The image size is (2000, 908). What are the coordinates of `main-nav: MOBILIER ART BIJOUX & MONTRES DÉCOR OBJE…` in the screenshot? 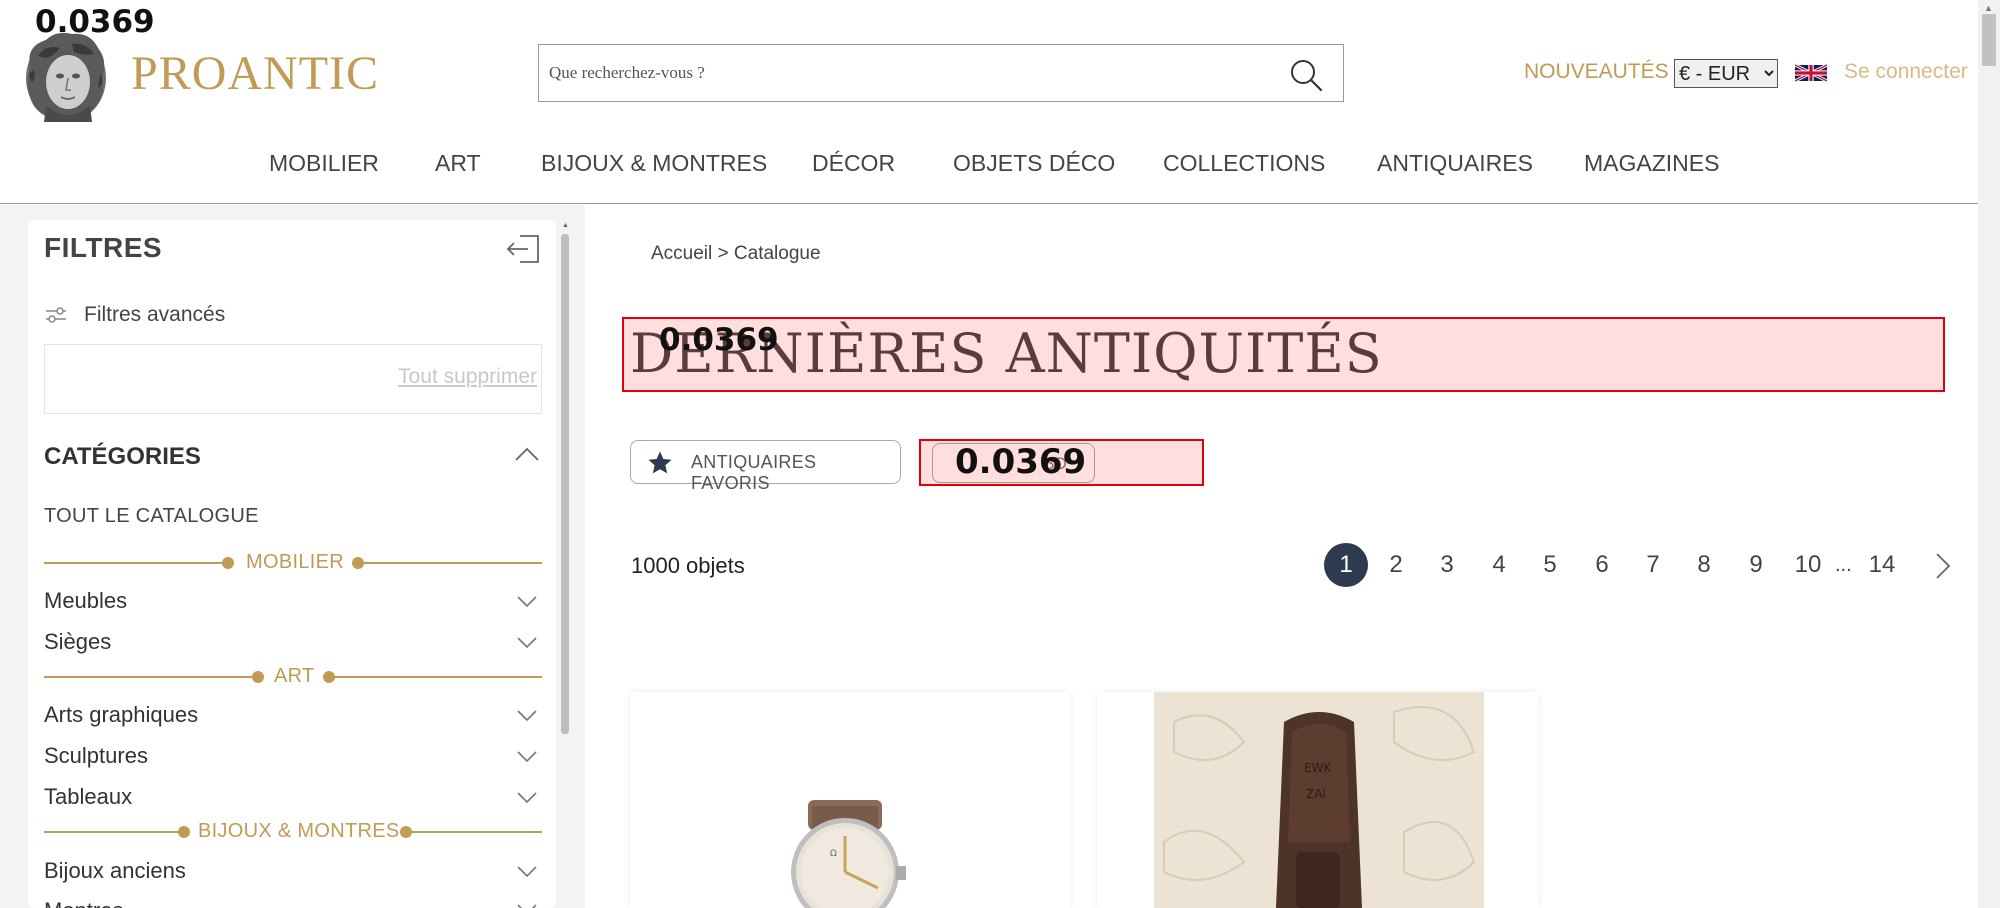 It's located at (989, 176).